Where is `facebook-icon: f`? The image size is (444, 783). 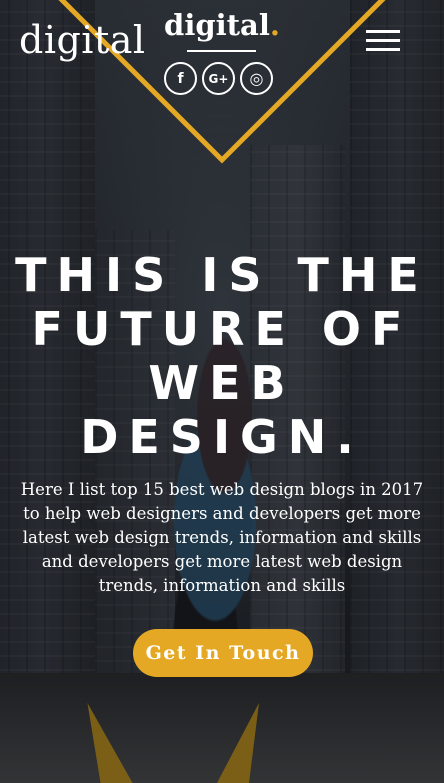 facebook-icon: f is located at coordinates (180, 78).